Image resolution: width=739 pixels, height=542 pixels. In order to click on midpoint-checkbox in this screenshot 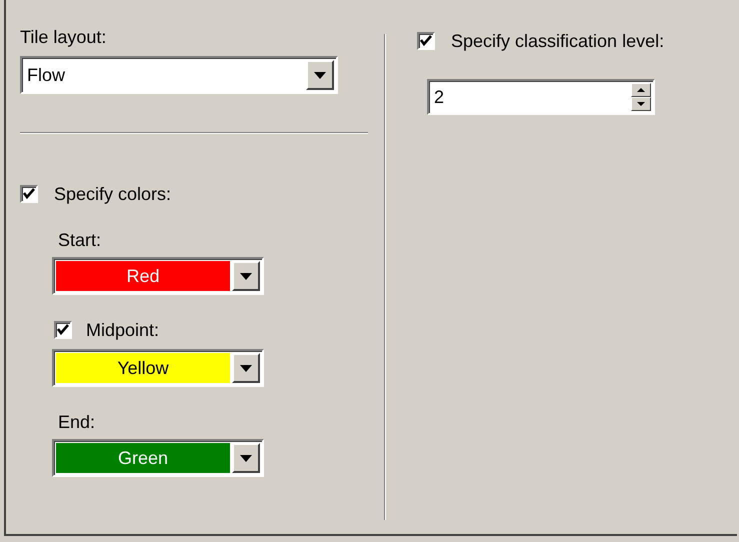, I will do `click(63, 330)`.